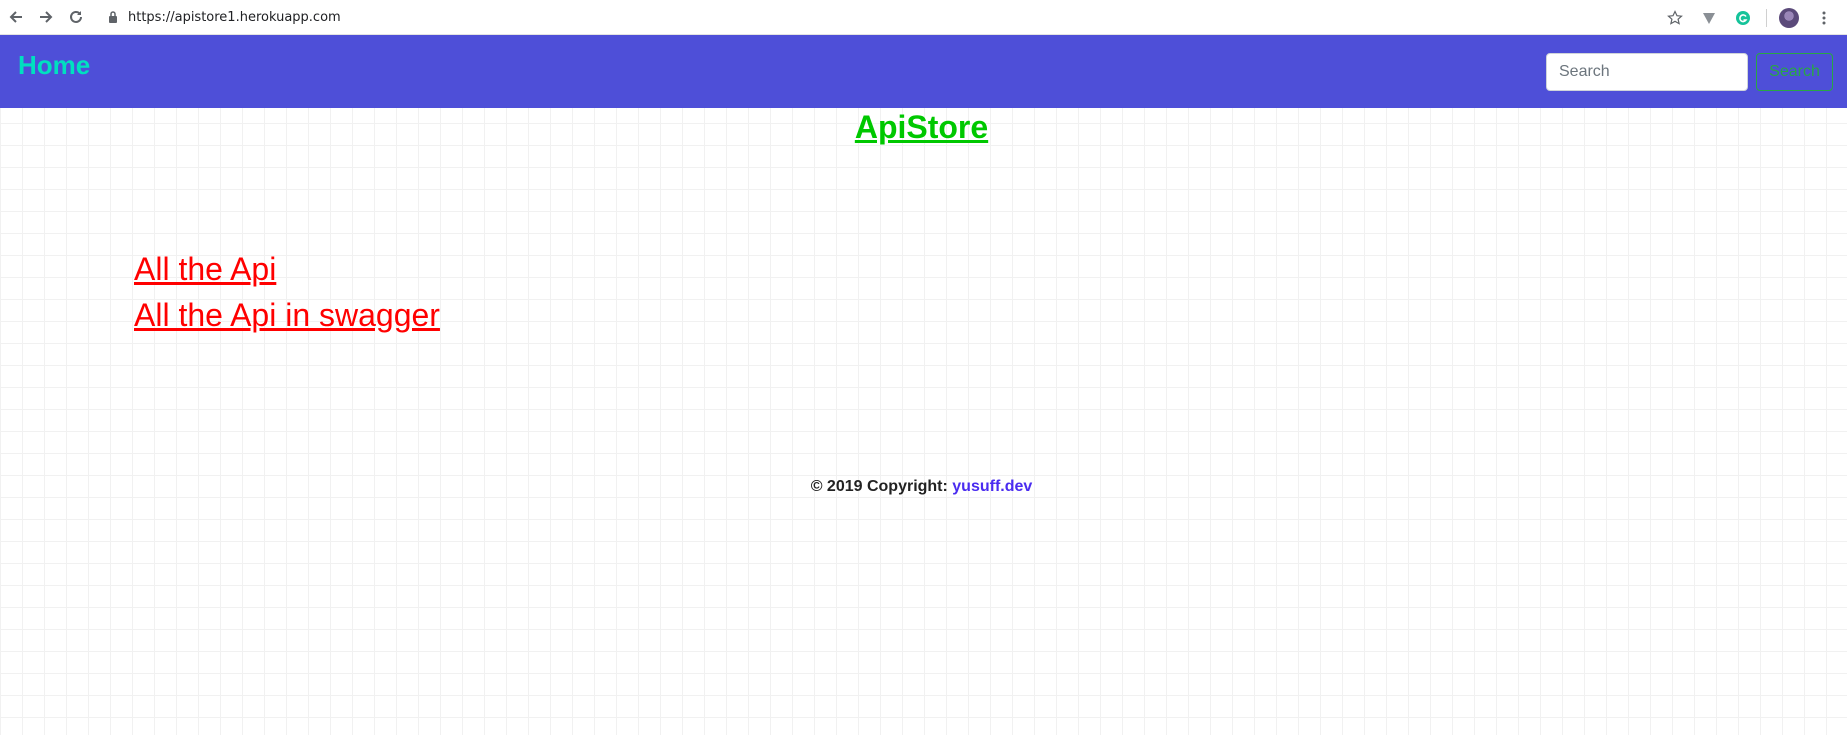  Describe the element at coordinates (1766, 17) in the screenshot. I see `toolbar-separator` at that location.